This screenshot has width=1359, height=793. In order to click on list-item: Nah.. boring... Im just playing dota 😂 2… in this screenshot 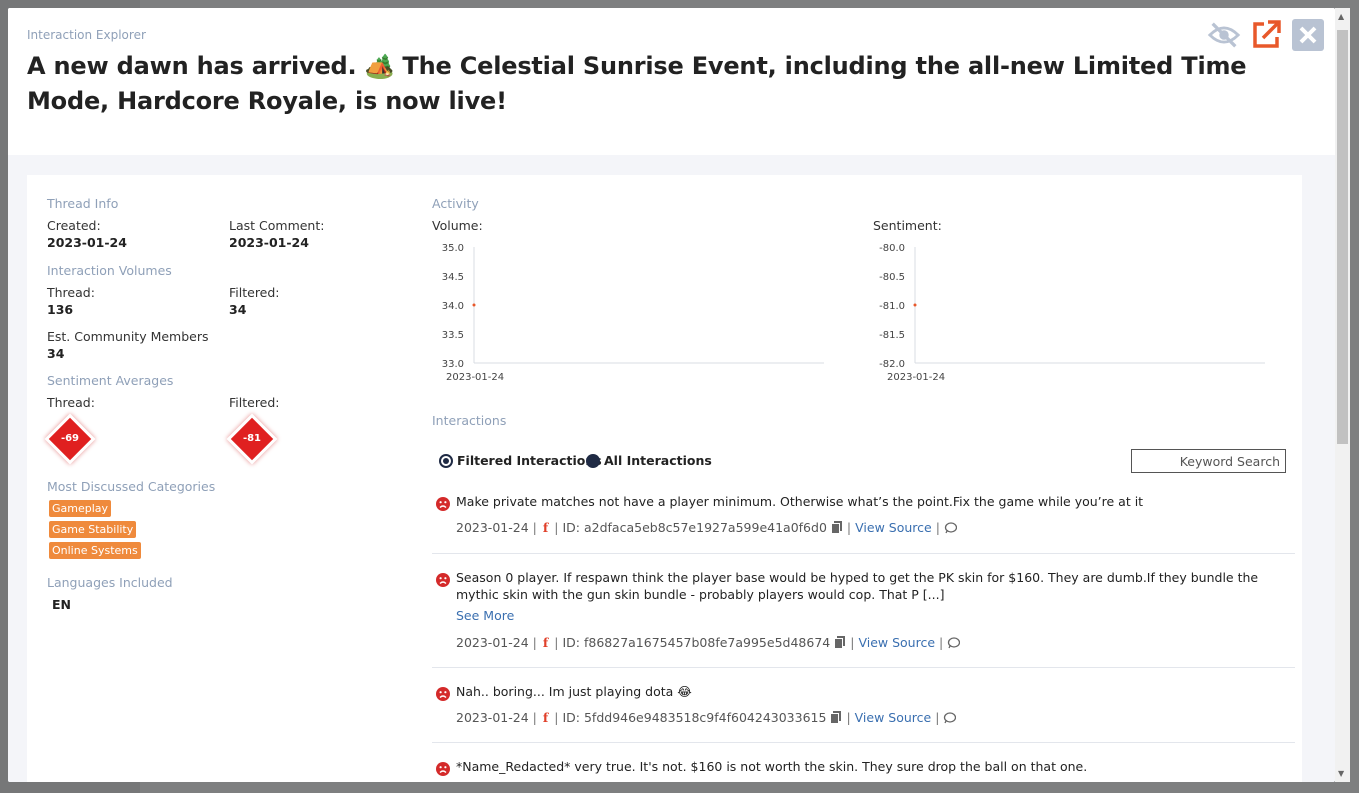, I will do `click(863, 713)`.